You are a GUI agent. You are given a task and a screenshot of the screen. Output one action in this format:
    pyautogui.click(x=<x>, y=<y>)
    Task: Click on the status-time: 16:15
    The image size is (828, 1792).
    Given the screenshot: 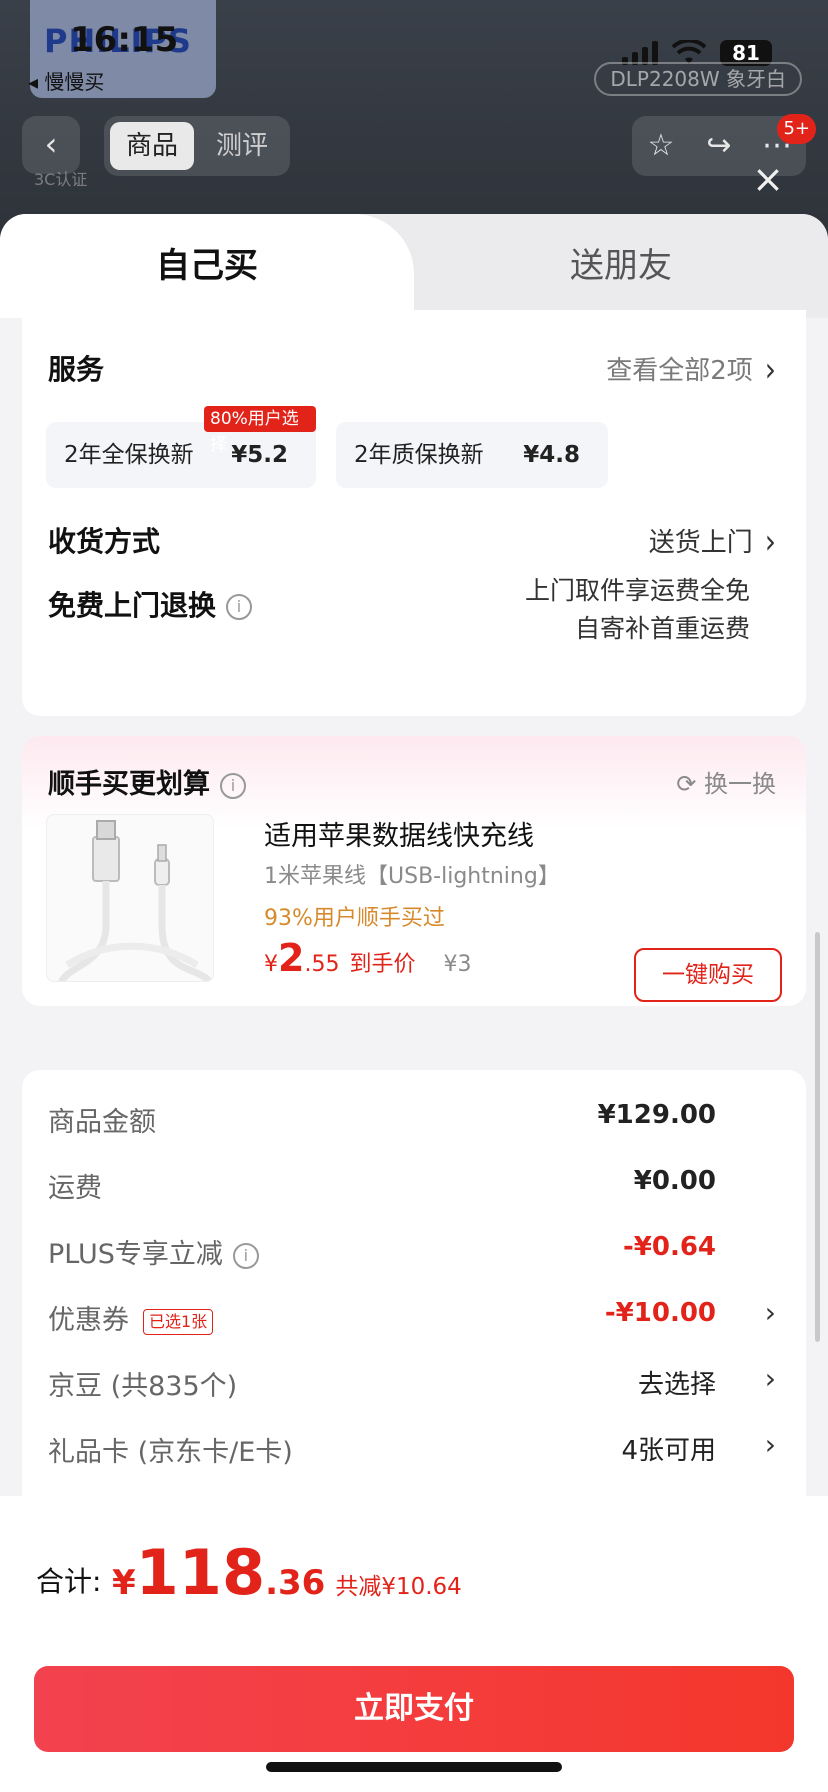 What is the action you would take?
    pyautogui.click(x=124, y=40)
    